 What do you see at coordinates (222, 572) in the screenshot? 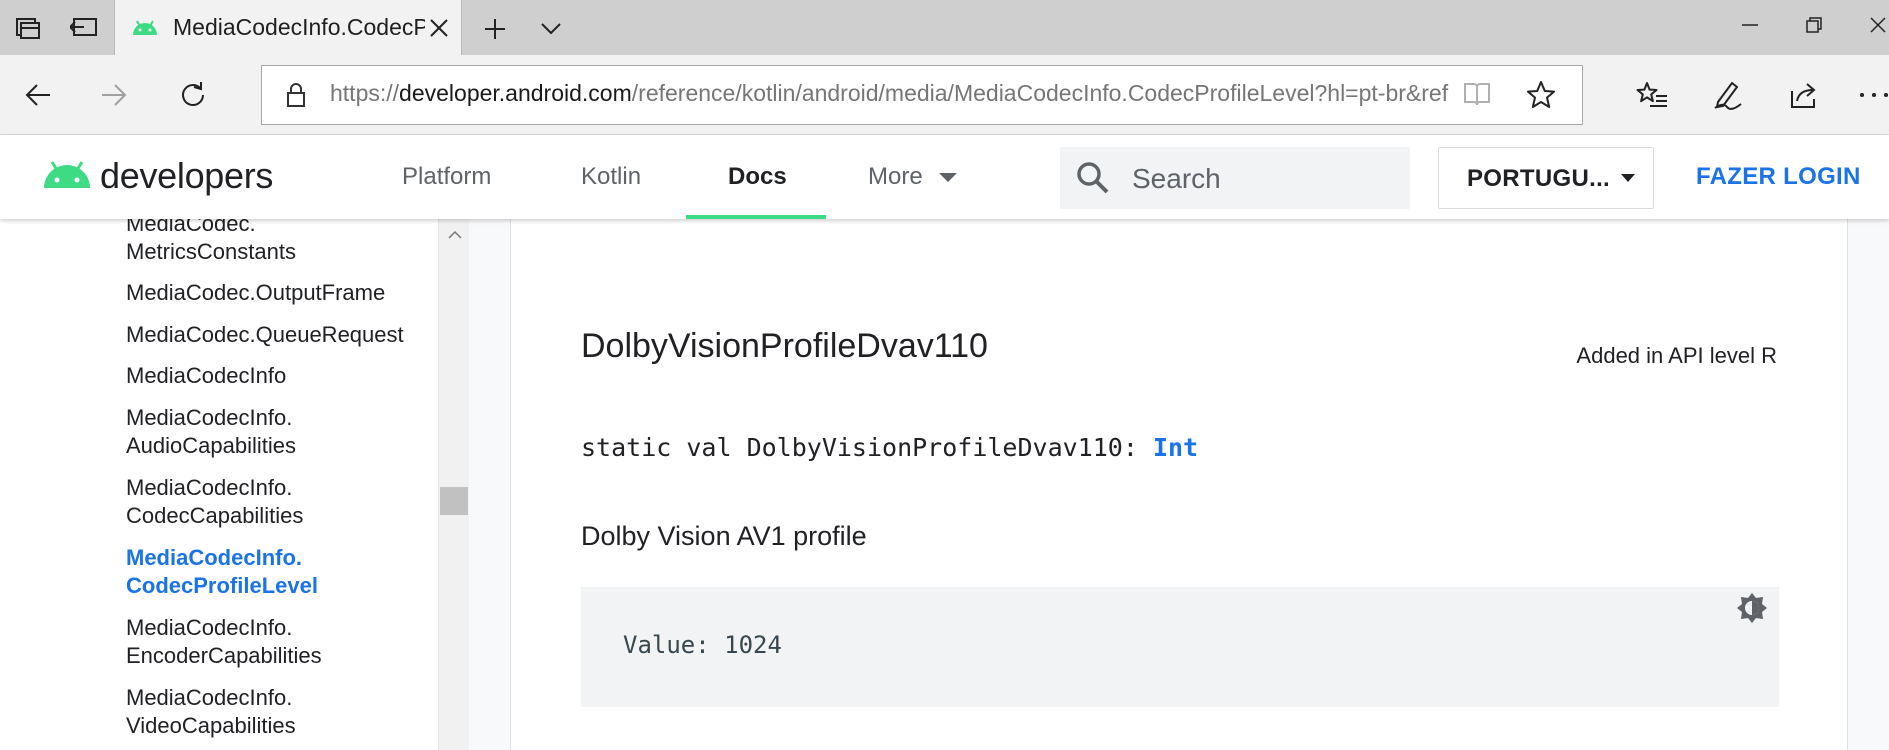
I see `leftnav-item-active: MediaCodecInfo. CodecProfileLevel` at bounding box center [222, 572].